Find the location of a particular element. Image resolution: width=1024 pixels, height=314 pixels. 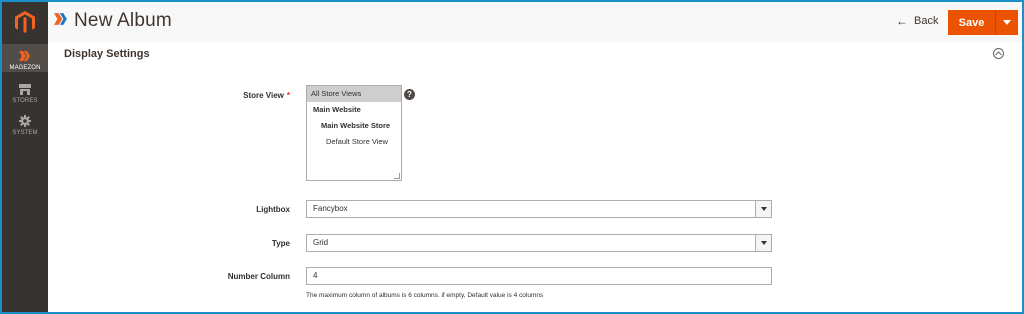

lightbox-label: Lightbox is located at coordinates (273, 209).